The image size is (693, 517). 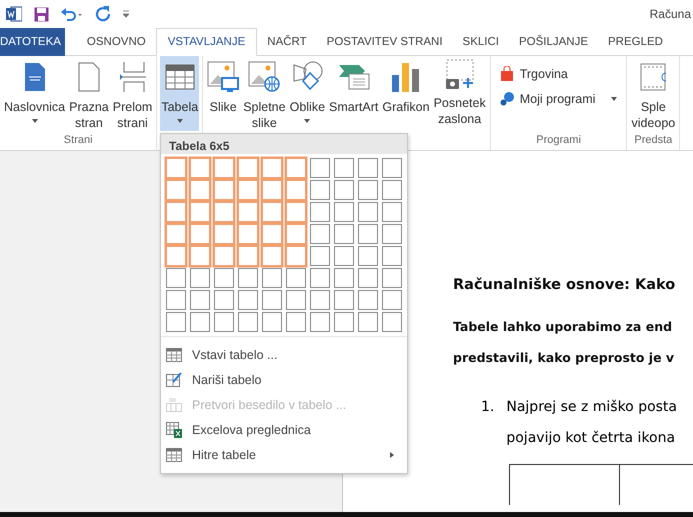 I want to click on menu-item: Hitre tabele, so click(x=284, y=454).